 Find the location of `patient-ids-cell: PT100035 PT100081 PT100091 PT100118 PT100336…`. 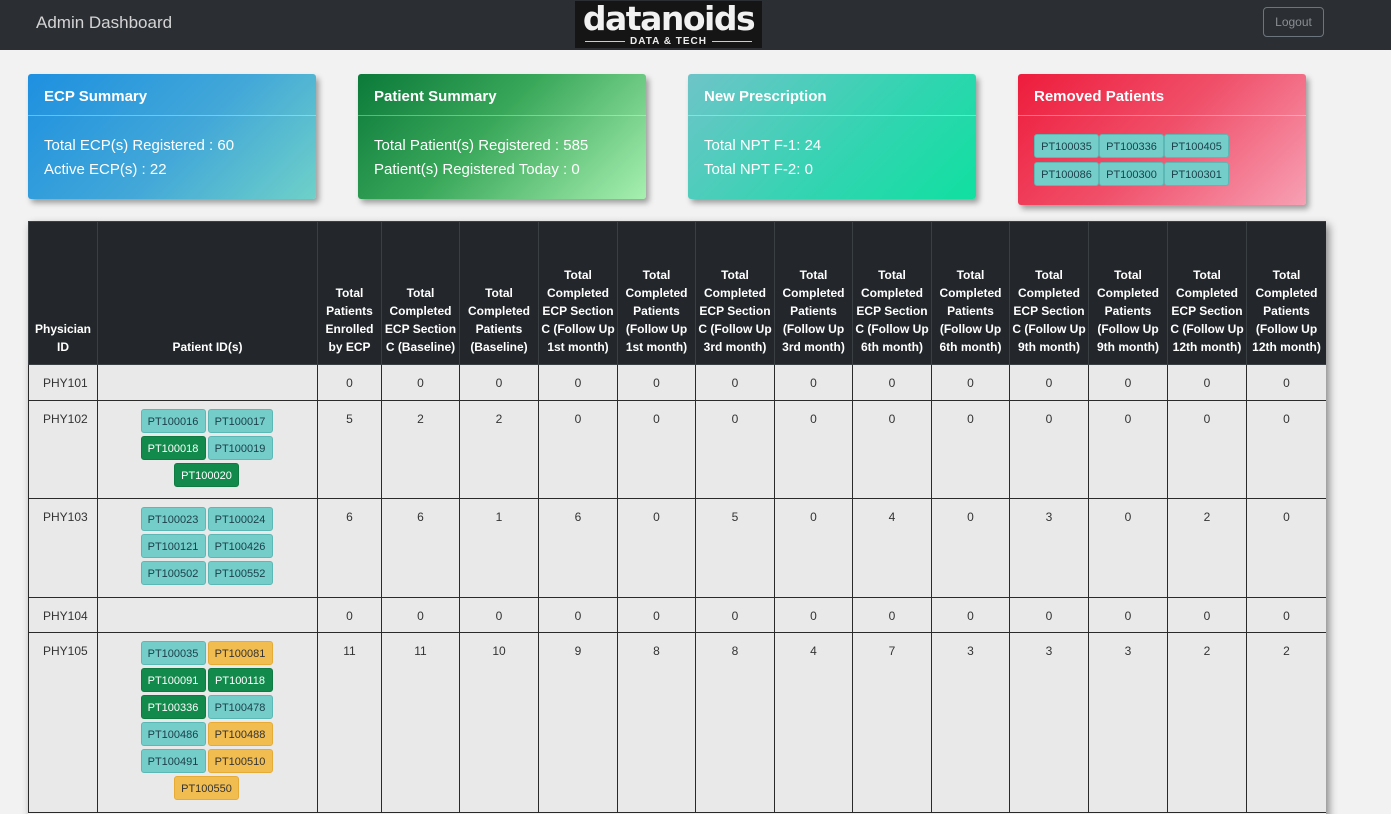

patient-ids-cell: PT100035 PT100081 PT100091 PT100118 PT100336… is located at coordinates (207, 722).